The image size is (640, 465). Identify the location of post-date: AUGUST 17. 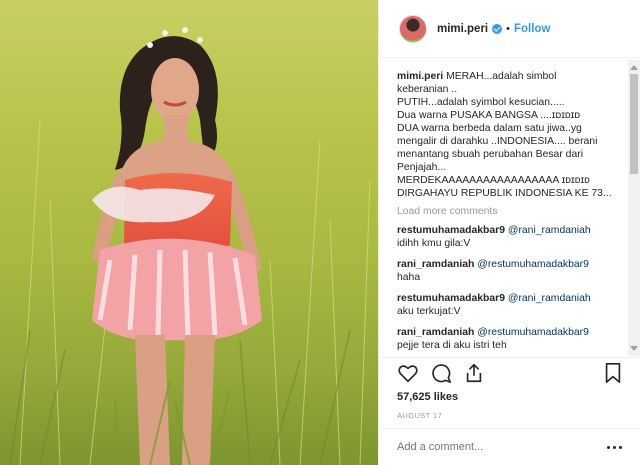
(419, 415).